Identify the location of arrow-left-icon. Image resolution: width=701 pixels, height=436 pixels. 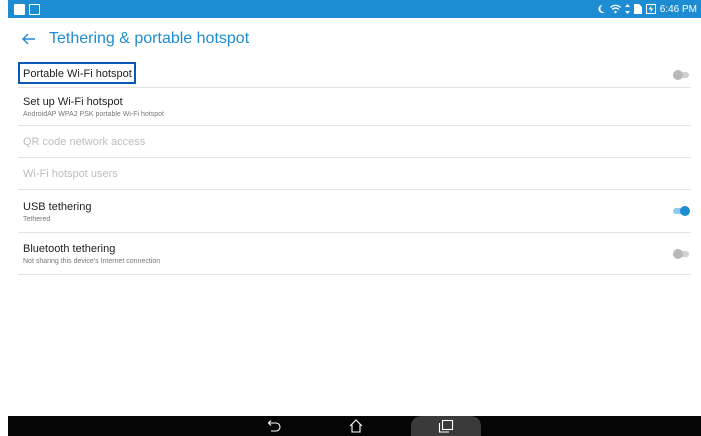
(28, 39).